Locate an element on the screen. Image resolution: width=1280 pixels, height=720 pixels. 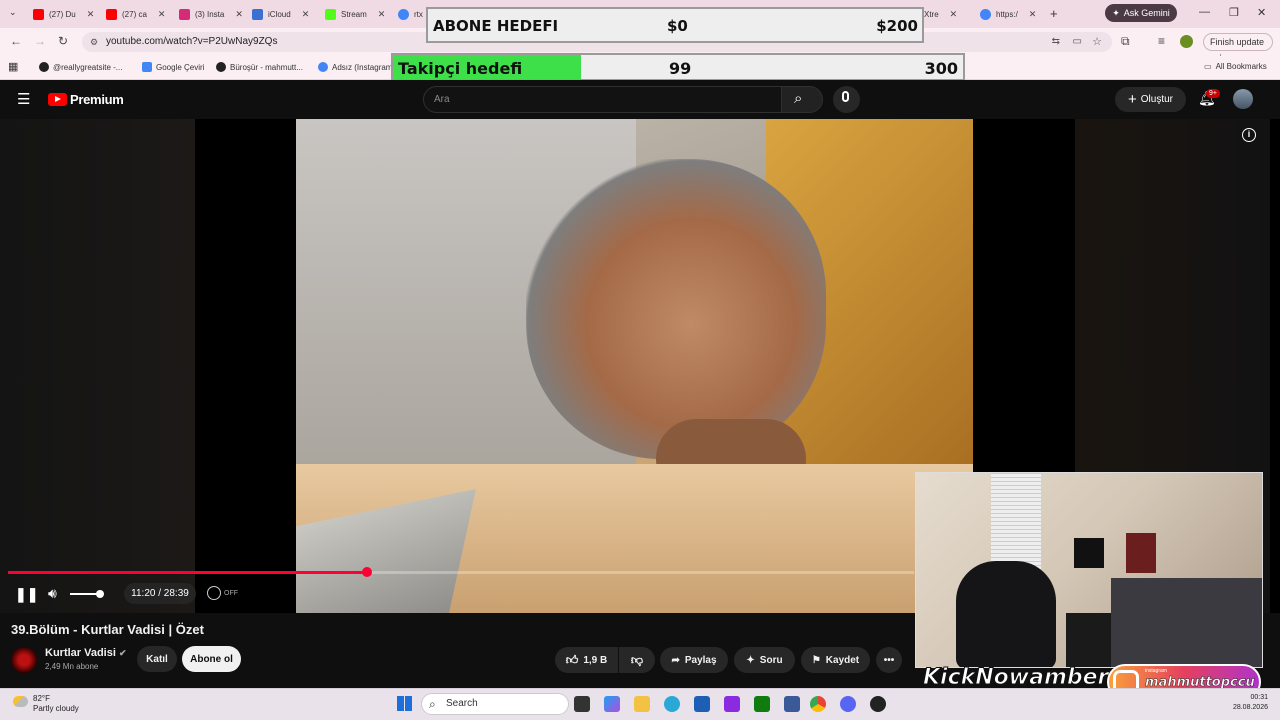
save-button: ⚑ Kaydet is located at coordinates (835, 660).